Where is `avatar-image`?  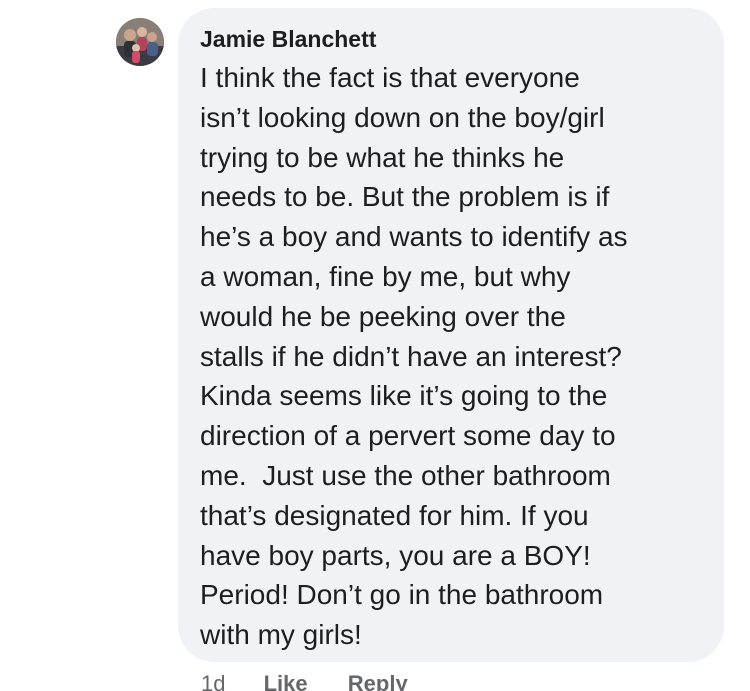
avatar-image is located at coordinates (140, 42).